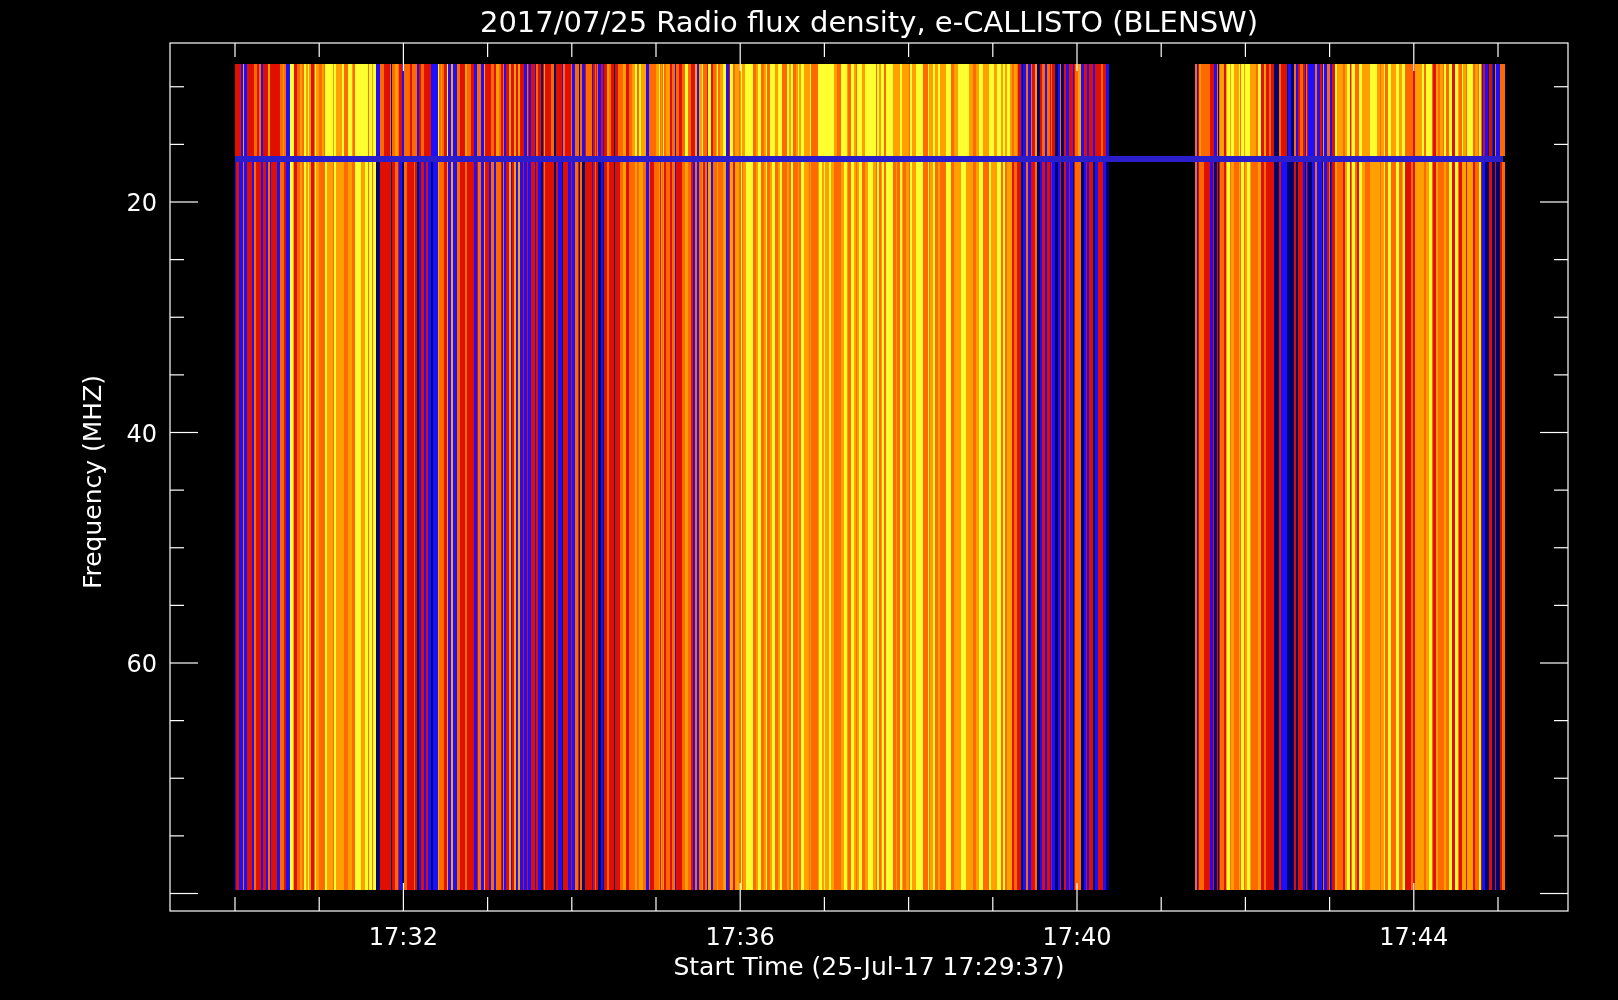  I want to click on x-axis-label: Start Time (25-Jul-17 17:29:37), so click(869, 966).